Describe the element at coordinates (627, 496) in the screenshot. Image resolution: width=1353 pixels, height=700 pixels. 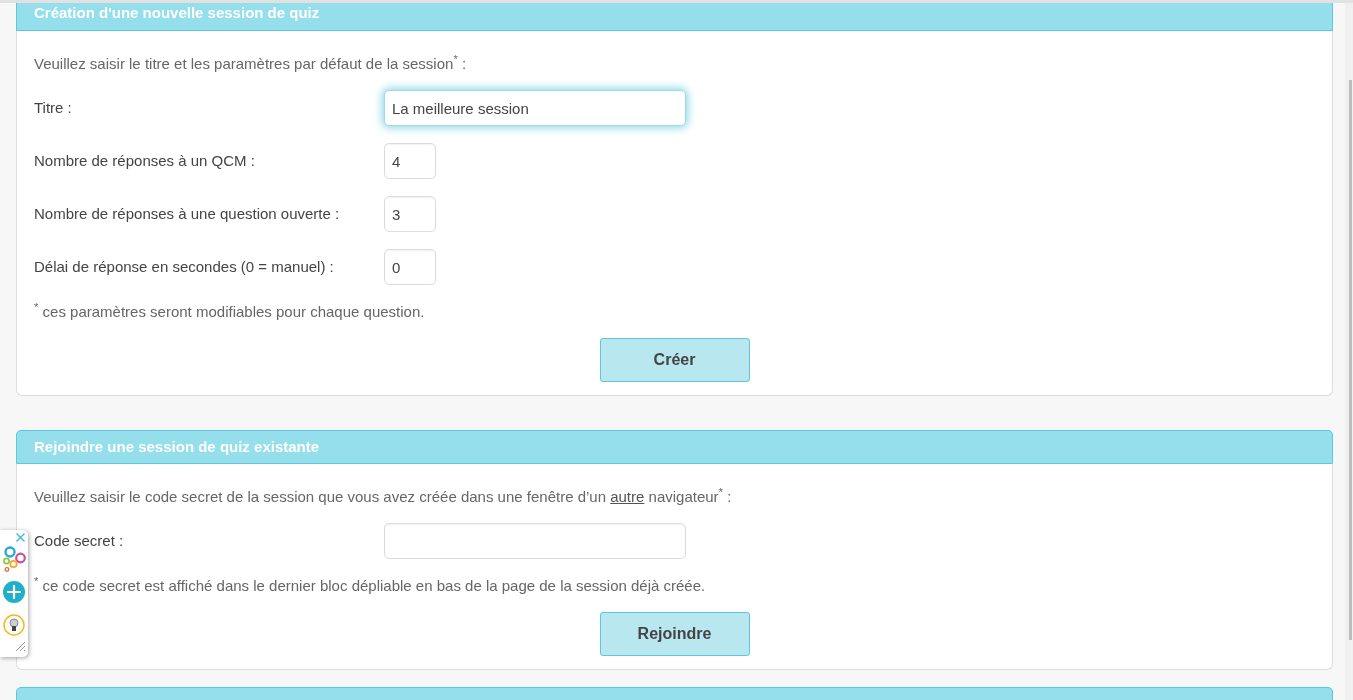
I see `inline-link: autre` at that location.